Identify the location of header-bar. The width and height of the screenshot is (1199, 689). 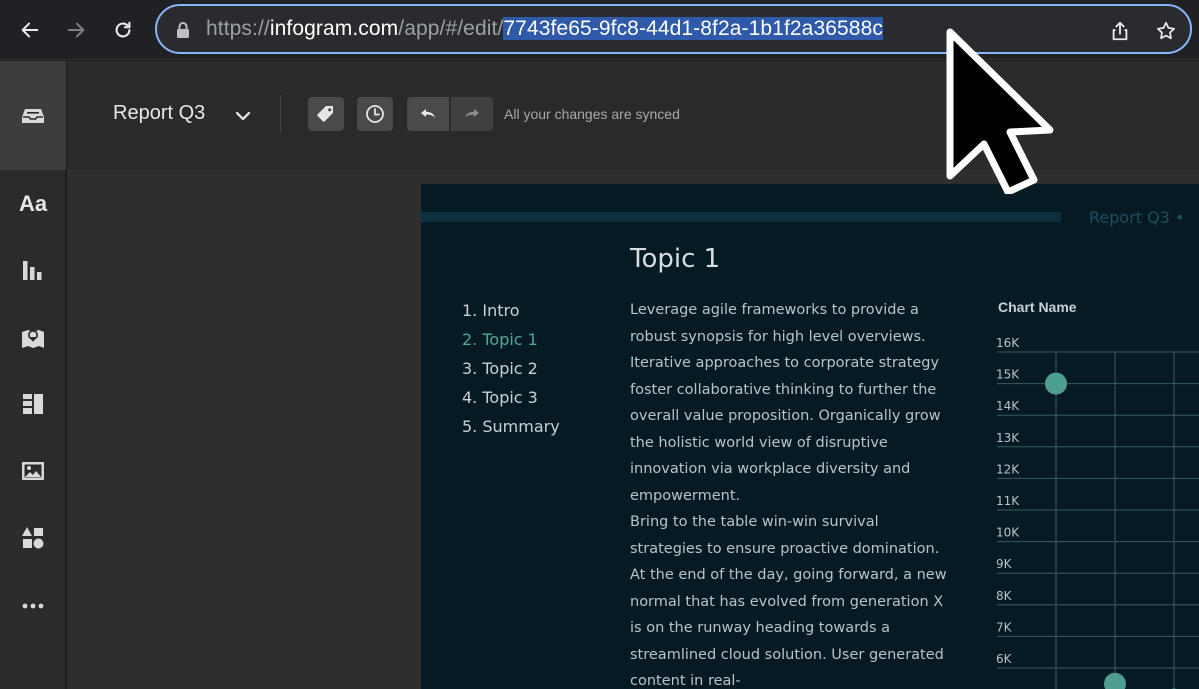
(741, 217).